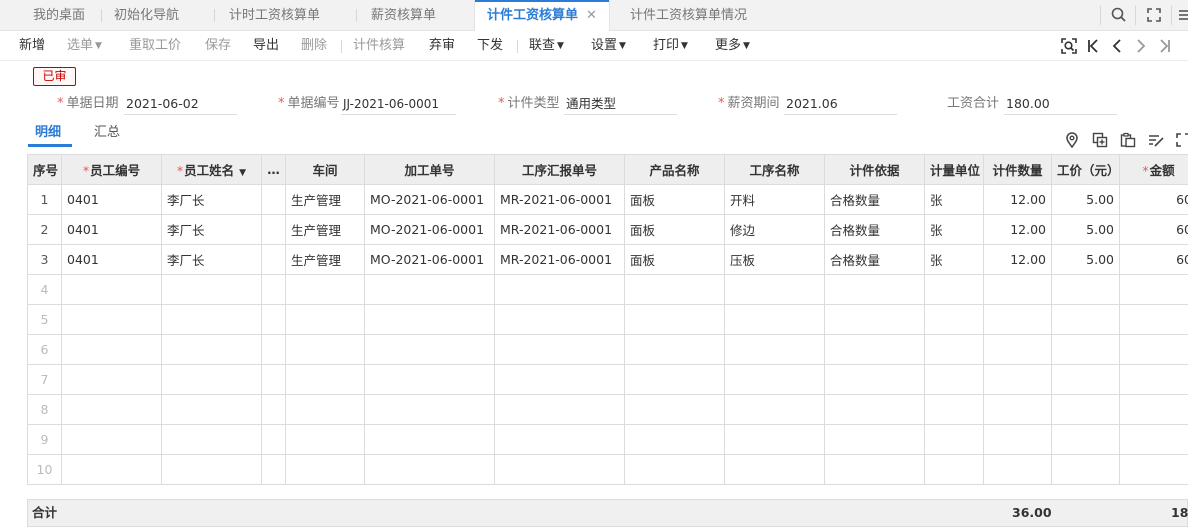  I want to click on export-button: 导出, so click(266, 46).